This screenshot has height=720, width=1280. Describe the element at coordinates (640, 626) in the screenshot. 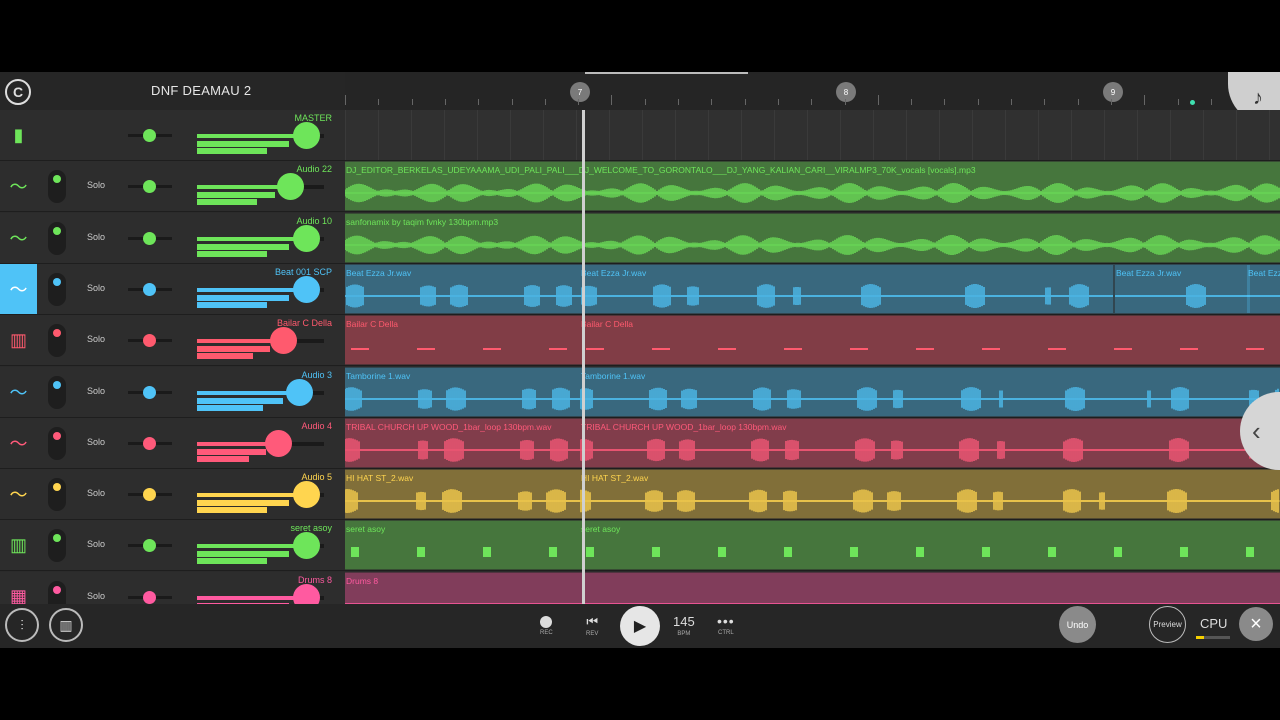

I see `play-button: ▶` at that location.